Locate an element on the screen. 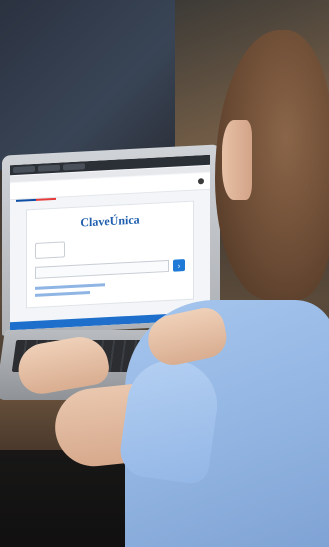  arrow-right-icon: › is located at coordinates (179, 265).